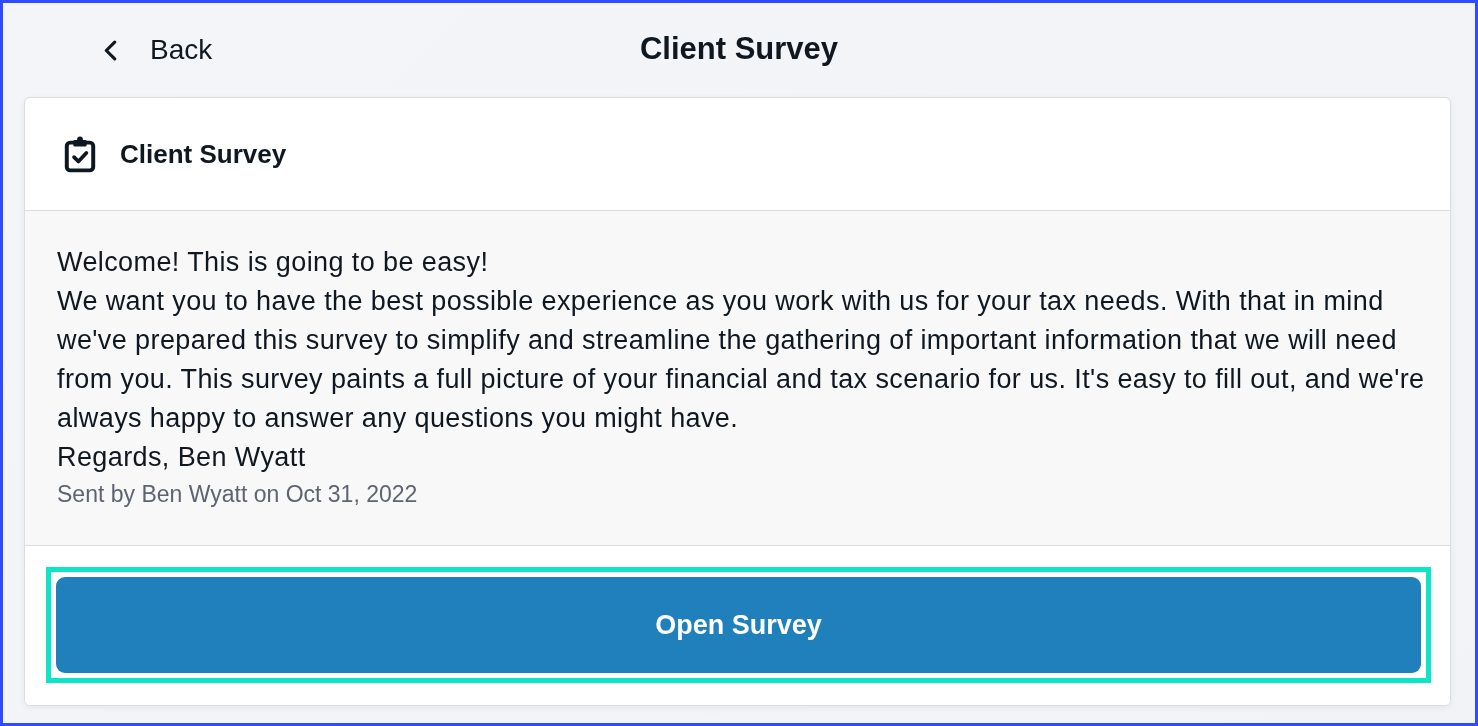 The height and width of the screenshot is (726, 1478). What do you see at coordinates (182, 457) in the screenshot?
I see `message-text: Regards, Ben Wyatt` at bounding box center [182, 457].